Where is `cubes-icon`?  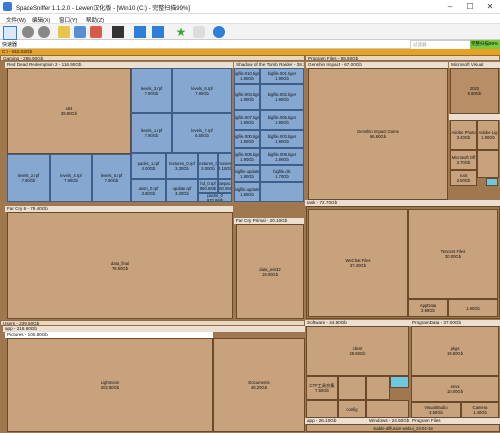
cubes-icon is located at coordinates (158, 32).